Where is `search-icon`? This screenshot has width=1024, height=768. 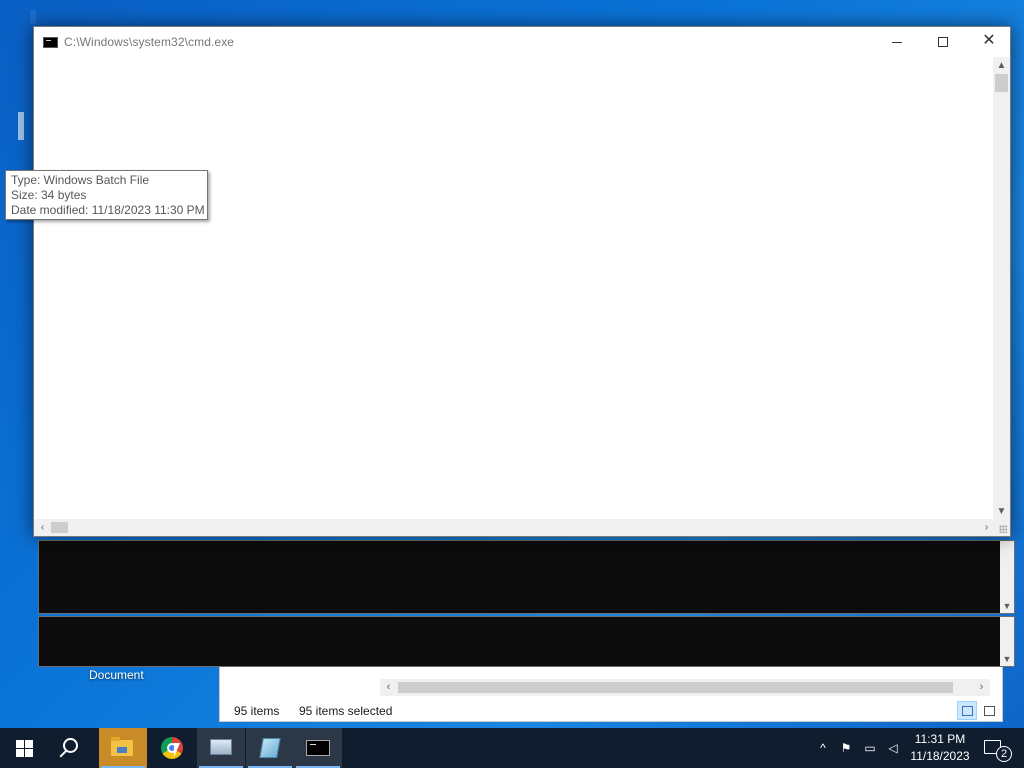 search-icon is located at coordinates (70, 745).